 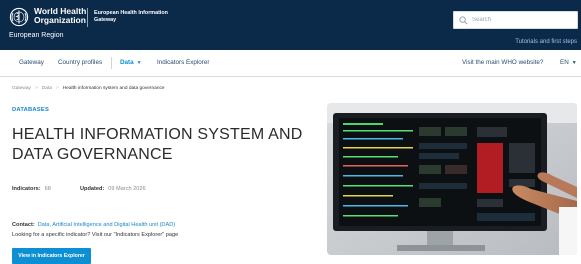 What do you see at coordinates (62, 16) in the screenshot?
I see `org-name: World Health Organization` at bounding box center [62, 16].